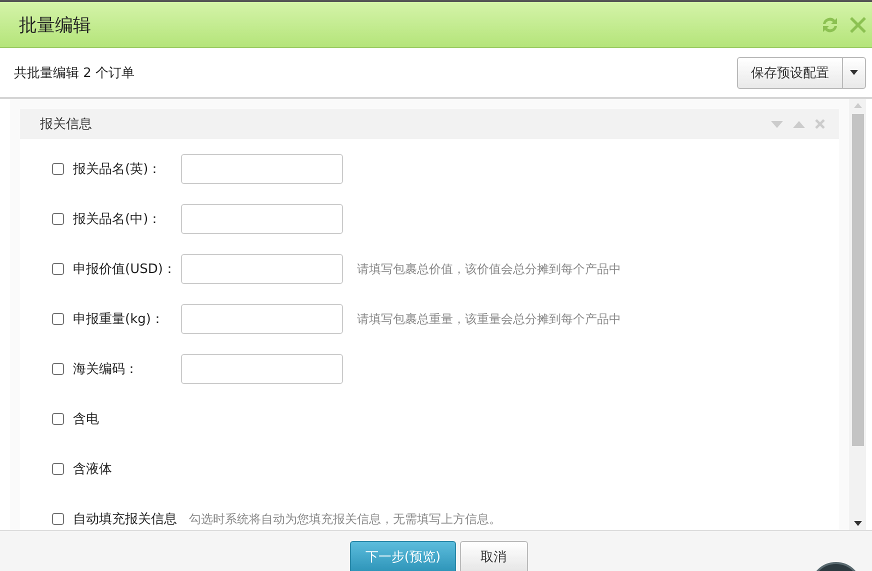 This screenshot has height=571, width=872. What do you see at coordinates (489, 319) in the screenshot?
I see `hint-text: 请填写包裹总重量，该重量会总分摊到每个产品中` at bounding box center [489, 319].